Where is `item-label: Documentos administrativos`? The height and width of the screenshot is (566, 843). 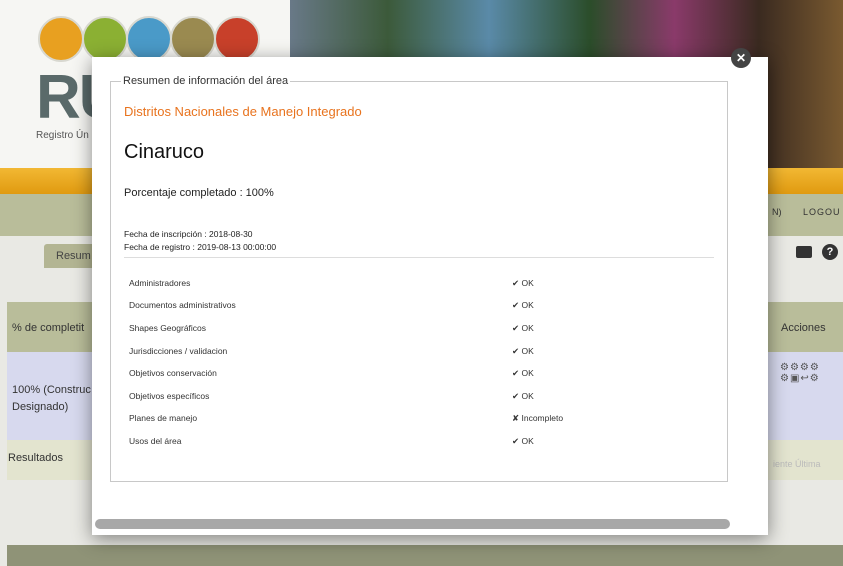
item-label: Documentos administrativos is located at coordinates (182, 305).